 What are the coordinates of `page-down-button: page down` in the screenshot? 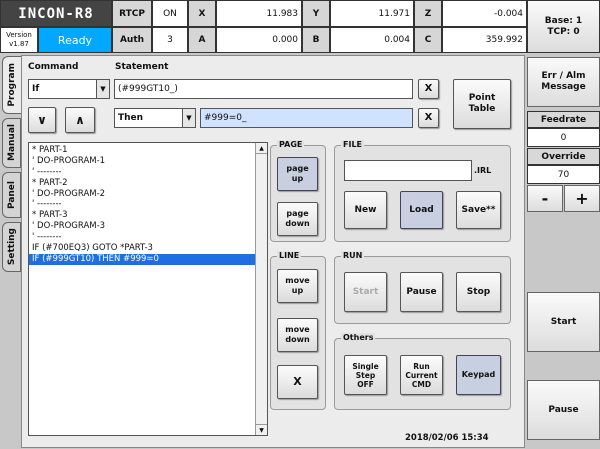 It's located at (297, 219).